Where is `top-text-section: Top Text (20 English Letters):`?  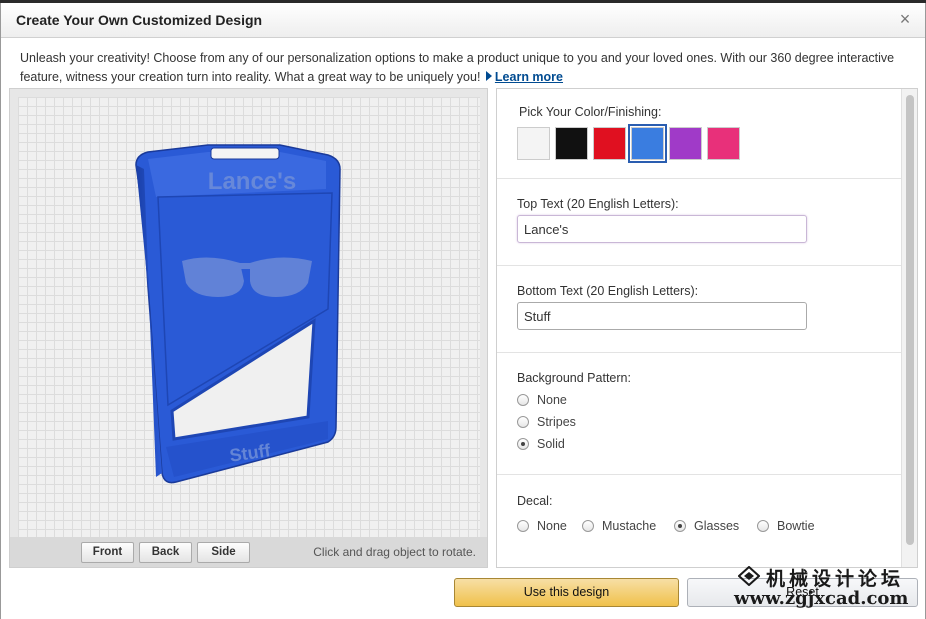 top-text-section: Top Text (20 English Letters): is located at coordinates (699, 222).